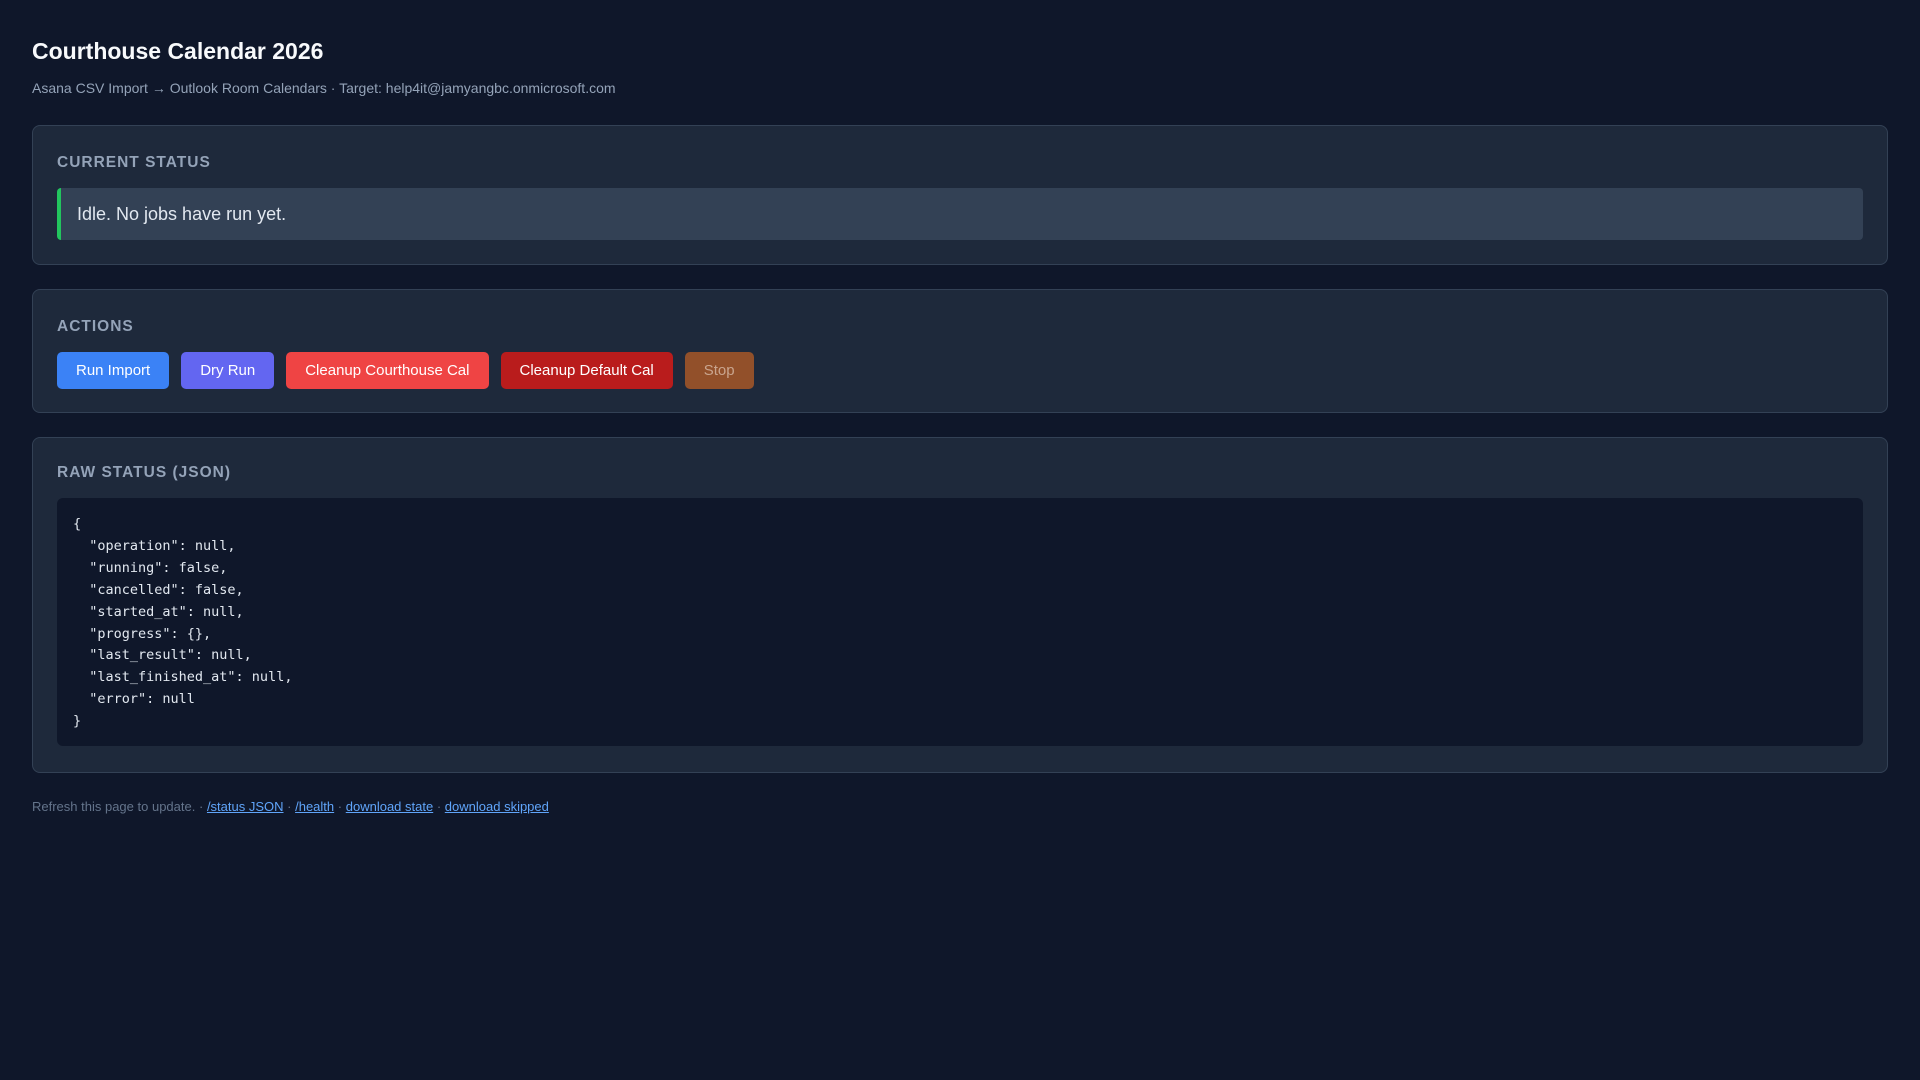 The width and height of the screenshot is (1920, 1080). I want to click on page-title: Courthouse Calendar 2026, so click(178, 51).